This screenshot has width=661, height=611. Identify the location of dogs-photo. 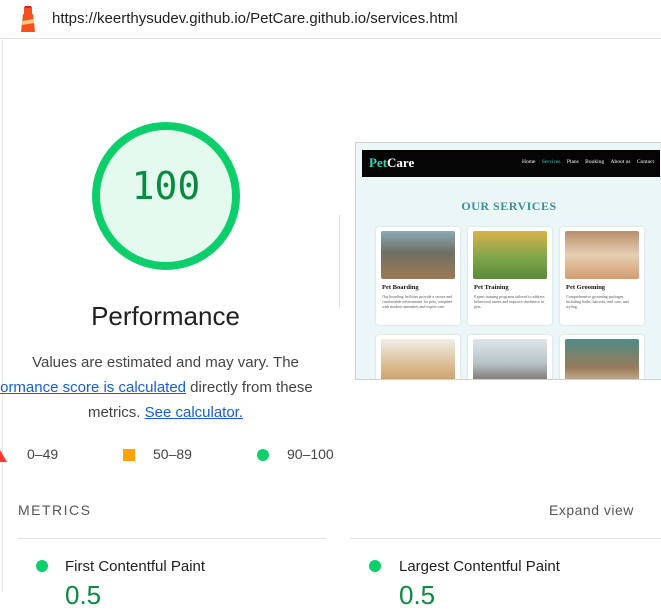
(418, 255).